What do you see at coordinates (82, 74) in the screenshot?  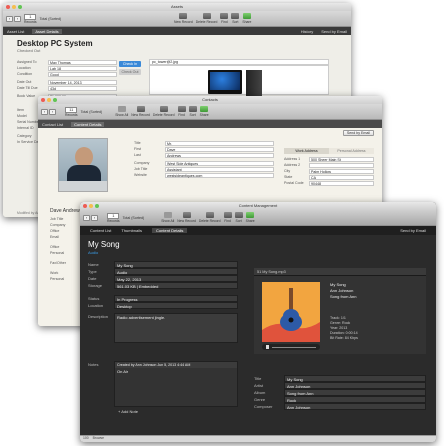 I see `condition-field: Good` at bounding box center [82, 74].